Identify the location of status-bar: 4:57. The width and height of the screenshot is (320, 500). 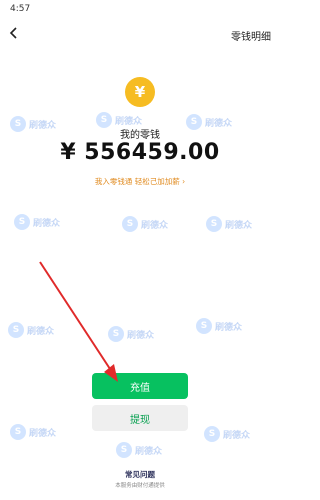
(140, 9).